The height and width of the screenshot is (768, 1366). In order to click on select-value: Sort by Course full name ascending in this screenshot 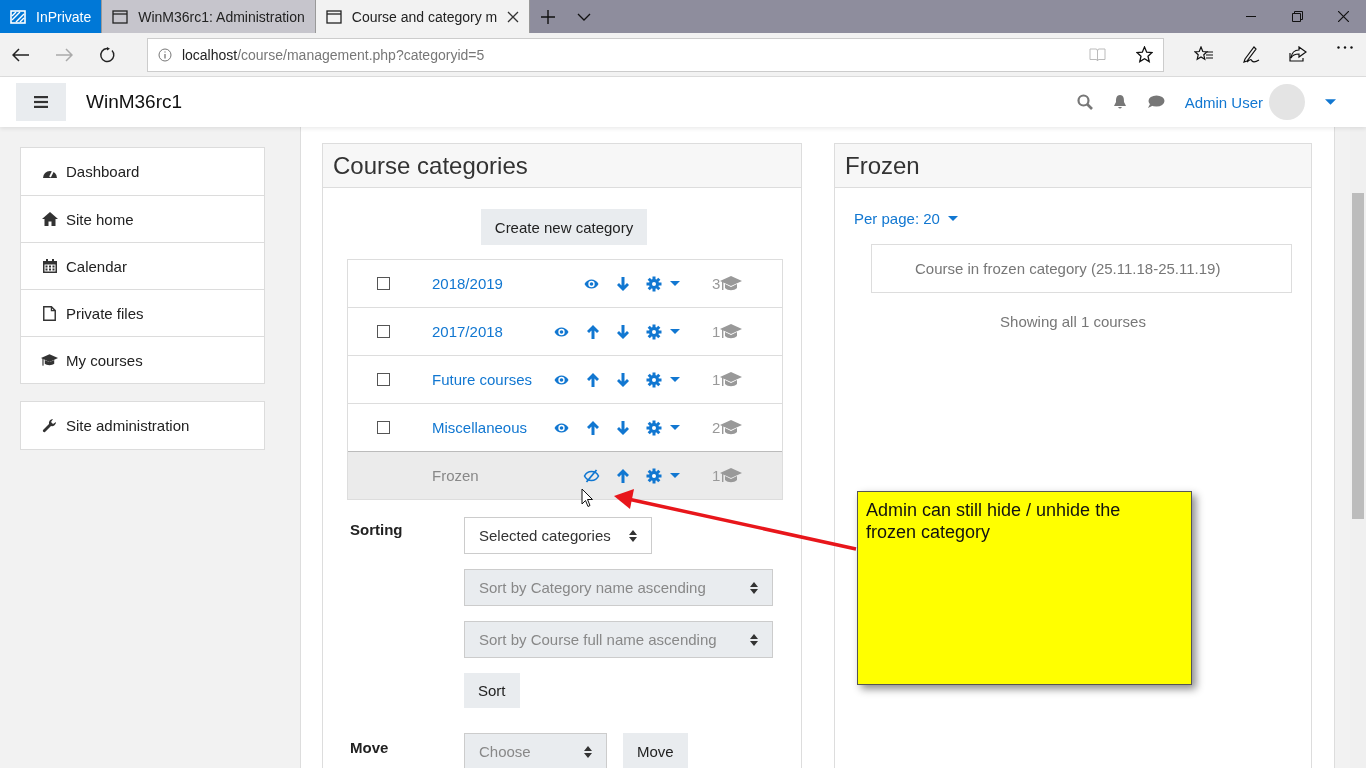, I will do `click(598, 639)`.